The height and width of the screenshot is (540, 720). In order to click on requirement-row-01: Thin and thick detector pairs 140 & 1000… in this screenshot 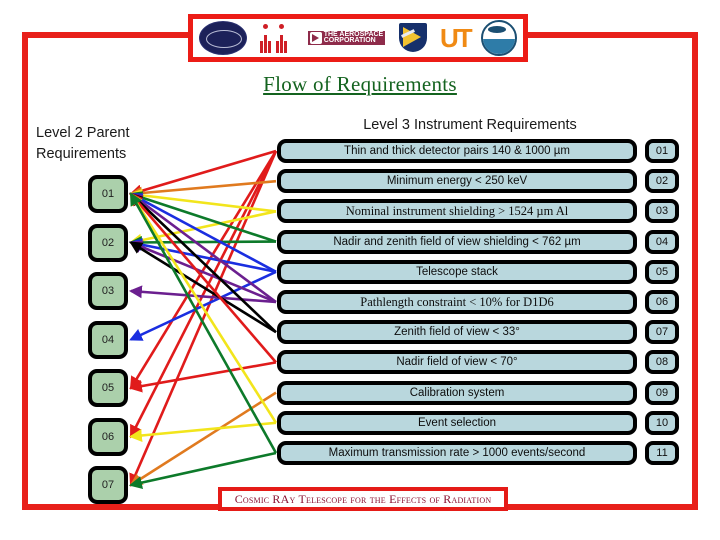, I will do `click(457, 151)`.